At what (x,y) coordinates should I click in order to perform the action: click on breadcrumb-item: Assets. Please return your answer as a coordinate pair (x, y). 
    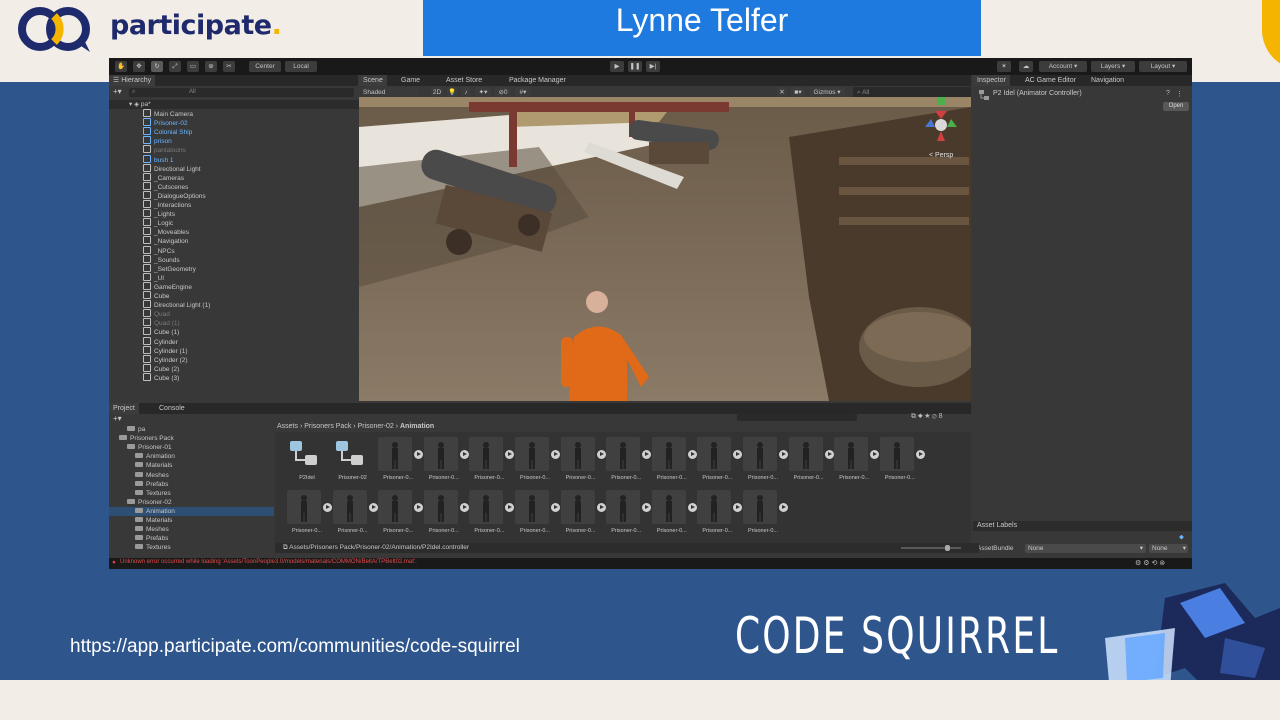
    Looking at the image, I should click on (287, 426).